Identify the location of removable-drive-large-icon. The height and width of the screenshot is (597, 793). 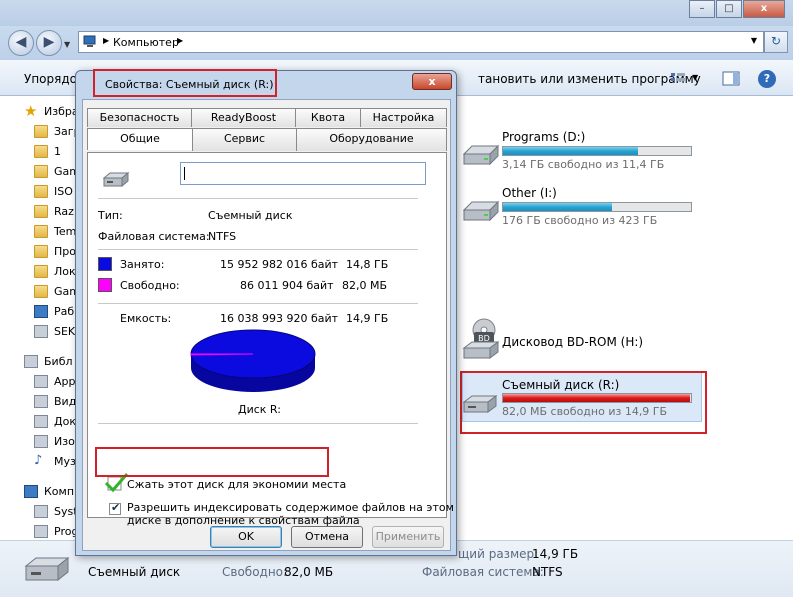
(47, 569).